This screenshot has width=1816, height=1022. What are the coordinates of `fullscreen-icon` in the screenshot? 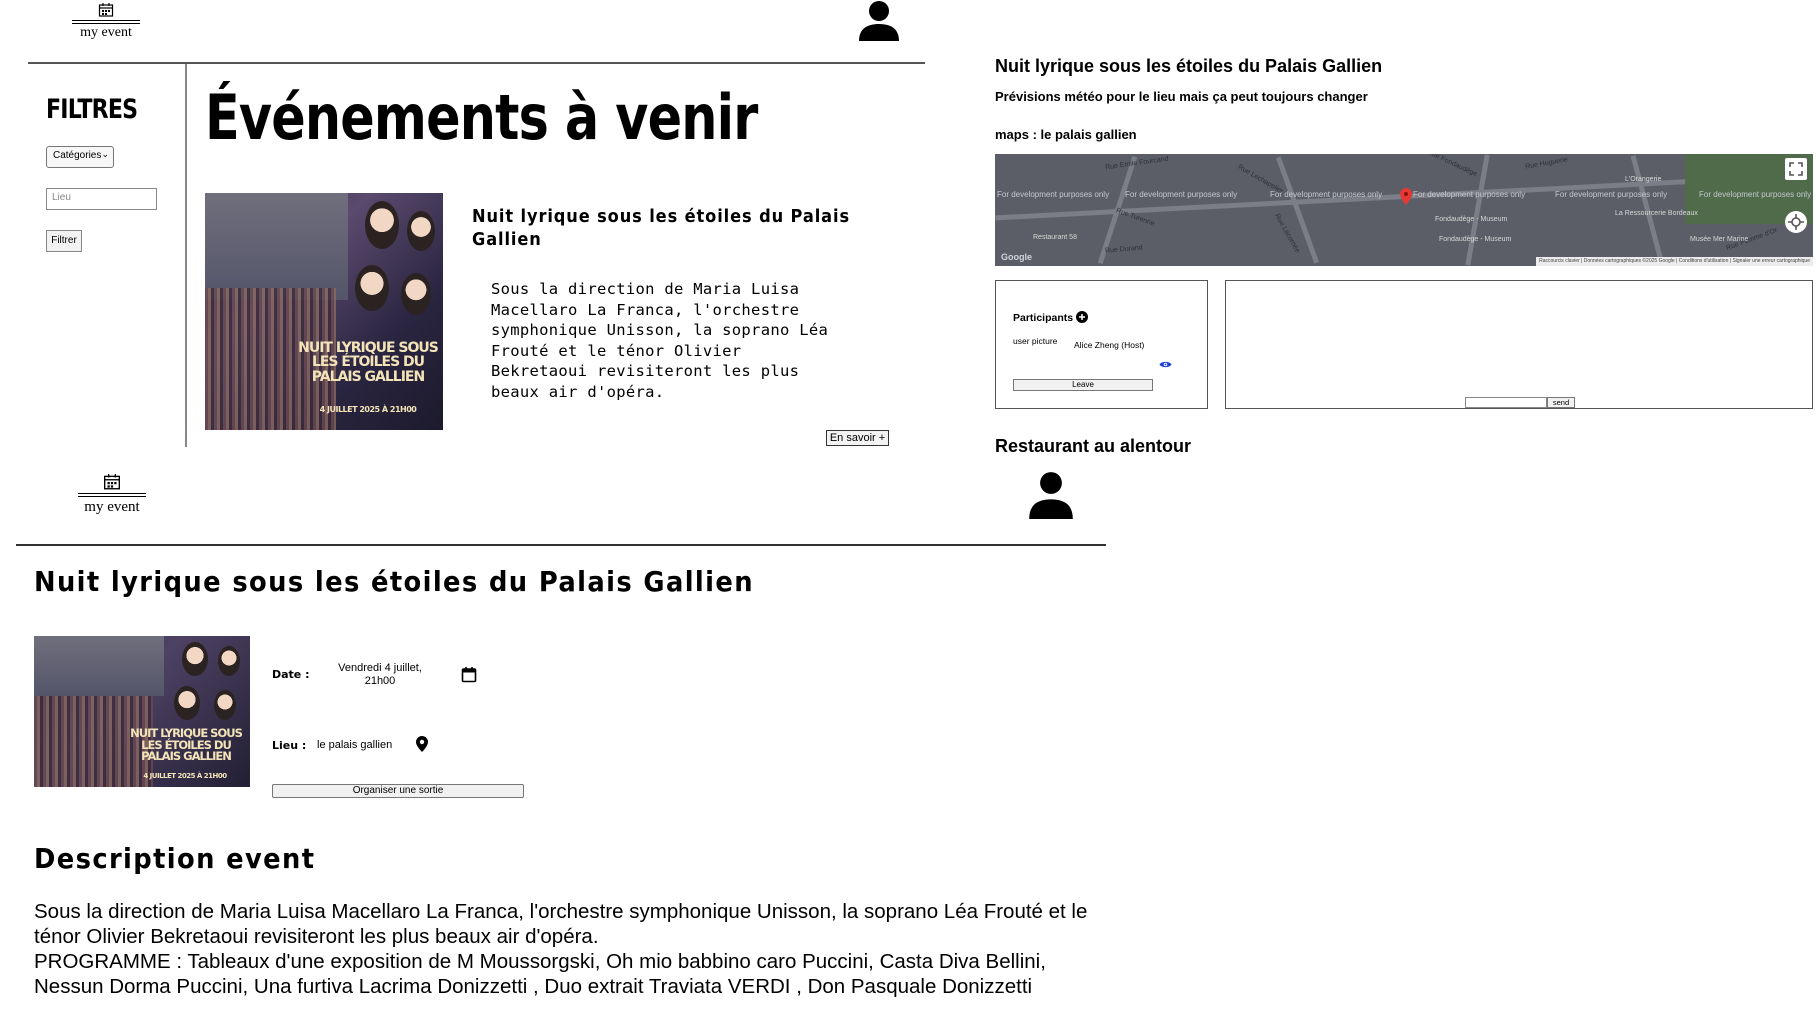 It's located at (1796, 169).